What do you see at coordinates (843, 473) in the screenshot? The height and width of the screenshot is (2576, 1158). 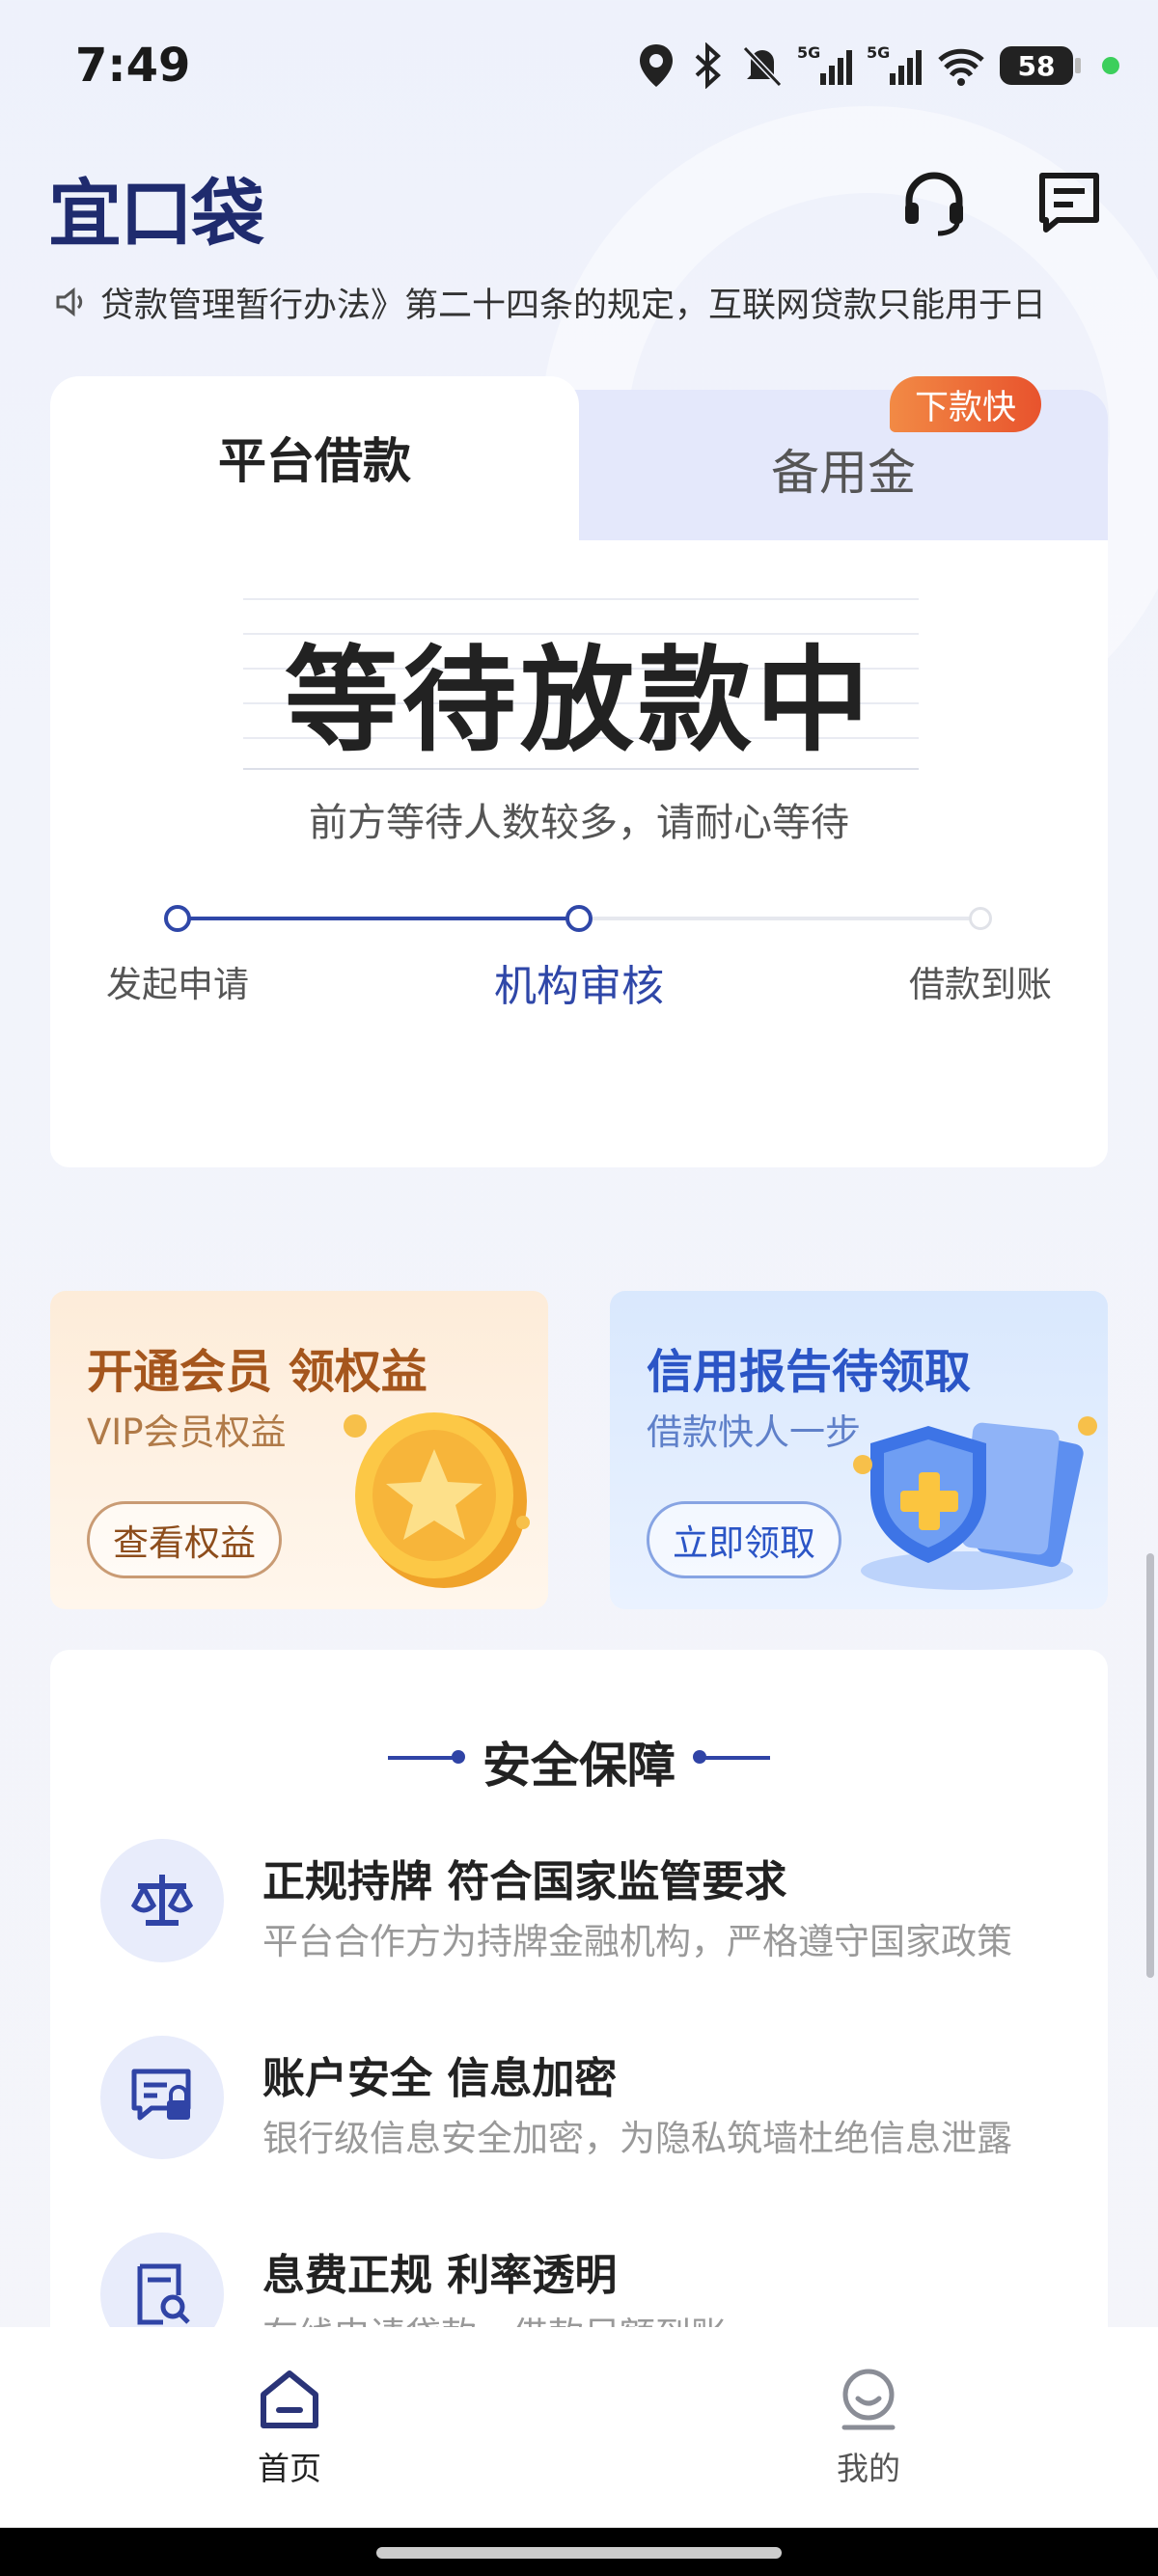 I see `tab-reserve-fund-label: 备用金` at bounding box center [843, 473].